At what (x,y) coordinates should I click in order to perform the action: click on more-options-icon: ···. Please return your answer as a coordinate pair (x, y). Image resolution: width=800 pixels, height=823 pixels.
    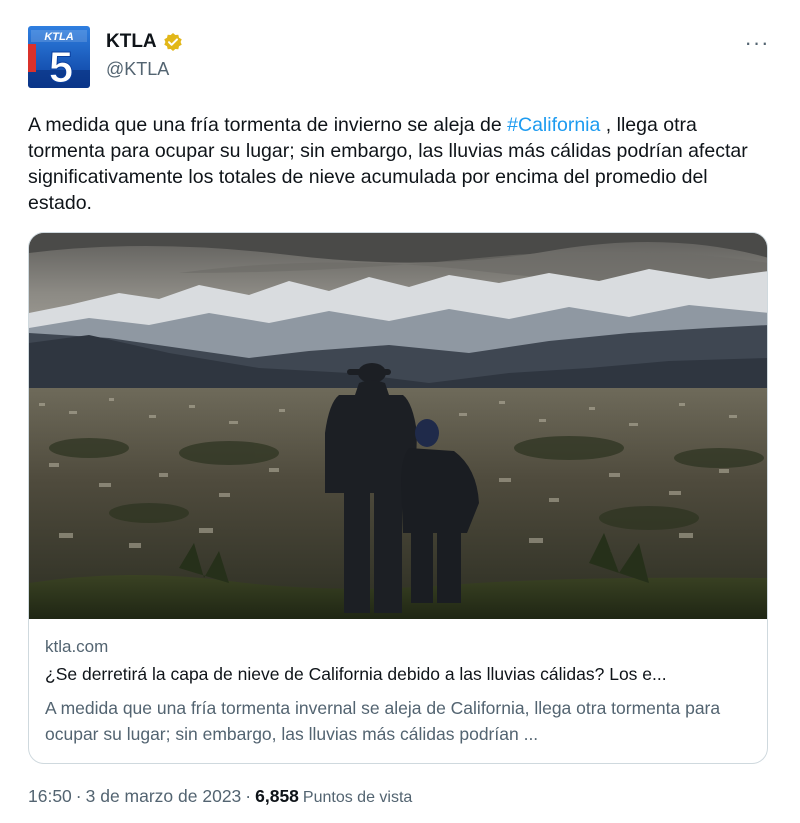
    Looking at the image, I should click on (757, 42).